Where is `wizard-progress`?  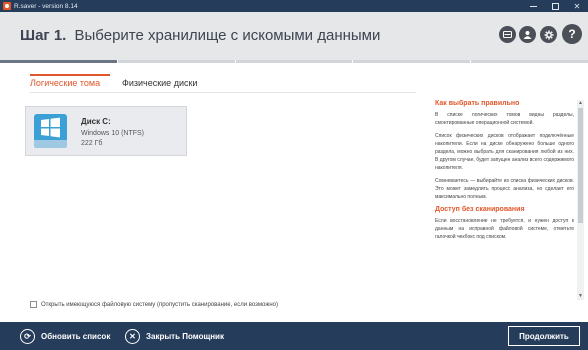 wizard-progress is located at coordinates (294, 61).